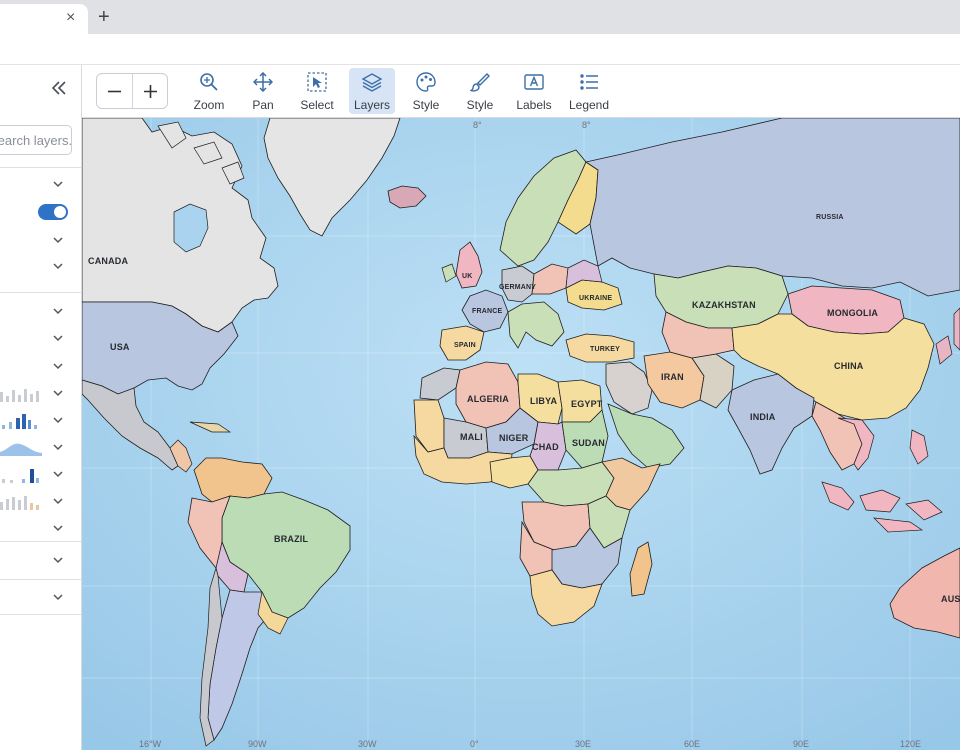 This screenshot has height=750, width=960. What do you see at coordinates (830, 217) in the screenshot?
I see `label-russia: RUSSIA` at bounding box center [830, 217].